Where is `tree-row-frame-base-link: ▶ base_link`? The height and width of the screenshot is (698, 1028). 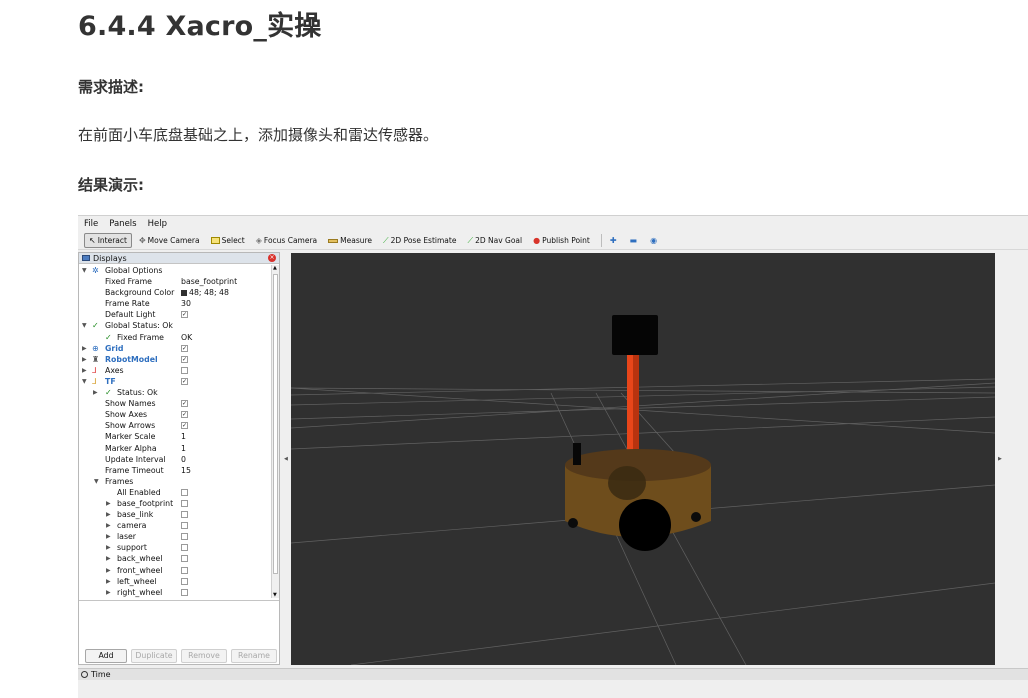 tree-row-frame-base-link: ▶ base_link is located at coordinates (175, 514).